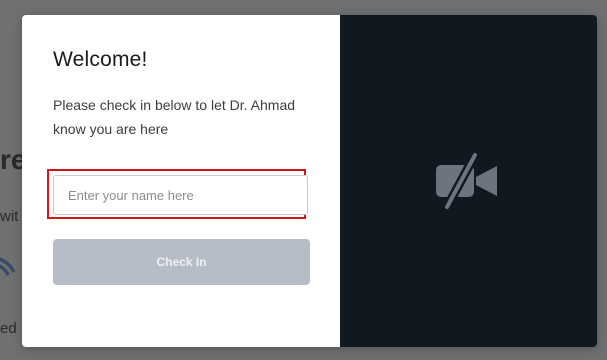 Image resolution: width=607 pixels, height=360 pixels. Describe the element at coordinates (100, 59) in the screenshot. I see `modal-title: Welcome!` at that location.